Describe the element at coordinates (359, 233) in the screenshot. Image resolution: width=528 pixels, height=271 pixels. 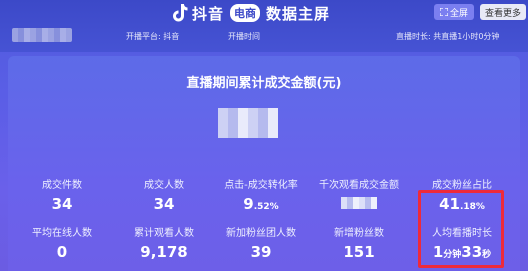
I see `stat-label: 新增粉丝数` at that location.